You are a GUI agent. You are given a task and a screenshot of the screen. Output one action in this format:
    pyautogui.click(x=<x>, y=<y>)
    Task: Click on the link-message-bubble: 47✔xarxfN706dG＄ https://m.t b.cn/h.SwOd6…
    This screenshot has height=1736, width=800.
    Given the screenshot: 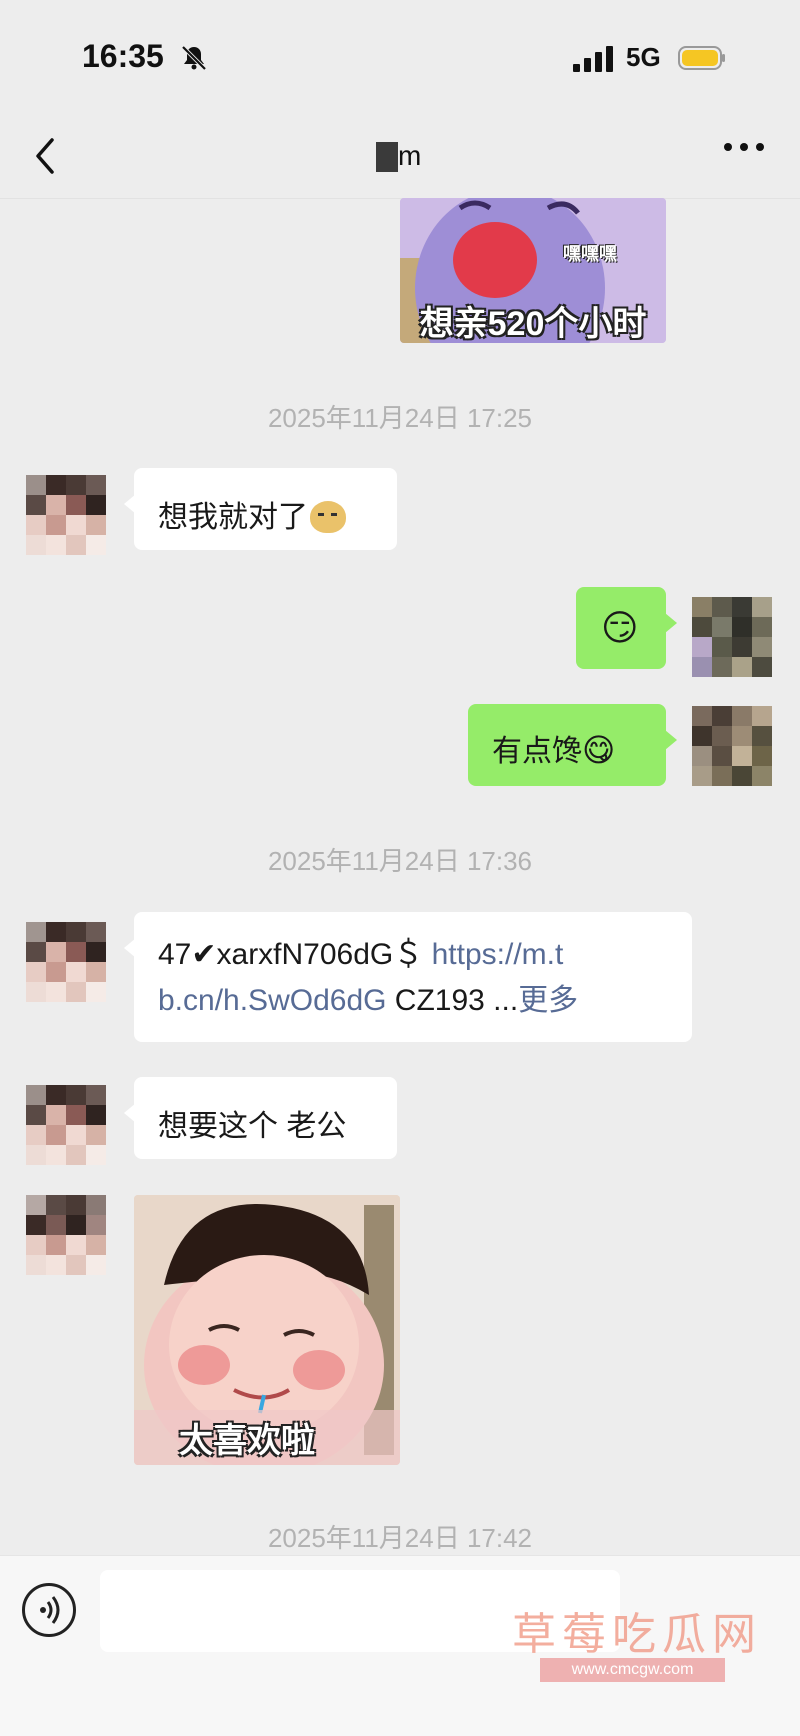 What is the action you would take?
    pyautogui.click(x=408, y=977)
    